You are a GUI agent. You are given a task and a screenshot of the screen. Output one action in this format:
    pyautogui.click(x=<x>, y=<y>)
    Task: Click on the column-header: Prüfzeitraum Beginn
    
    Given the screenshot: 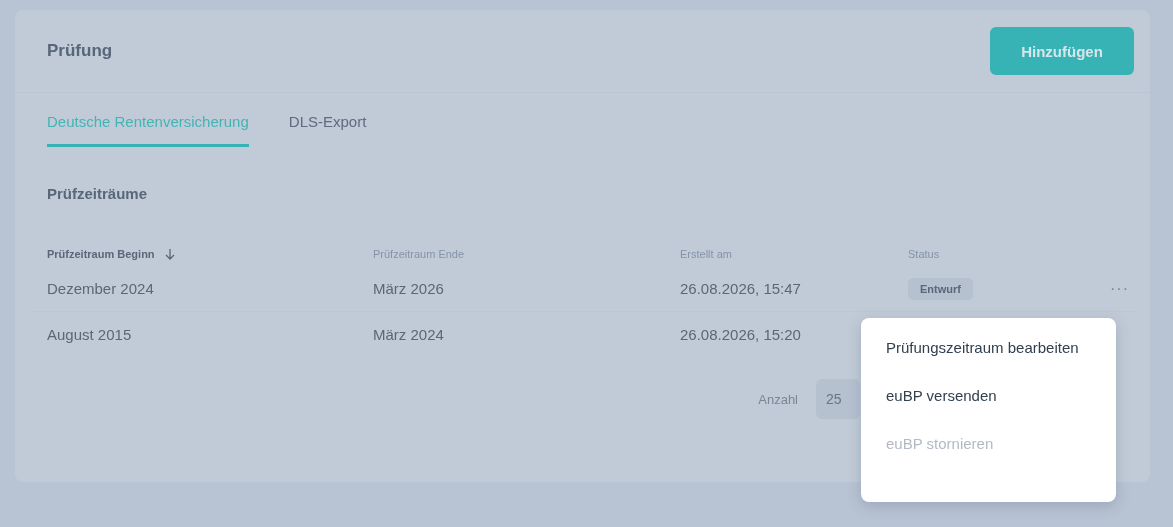 What is the action you would take?
    pyautogui.click(x=101, y=254)
    